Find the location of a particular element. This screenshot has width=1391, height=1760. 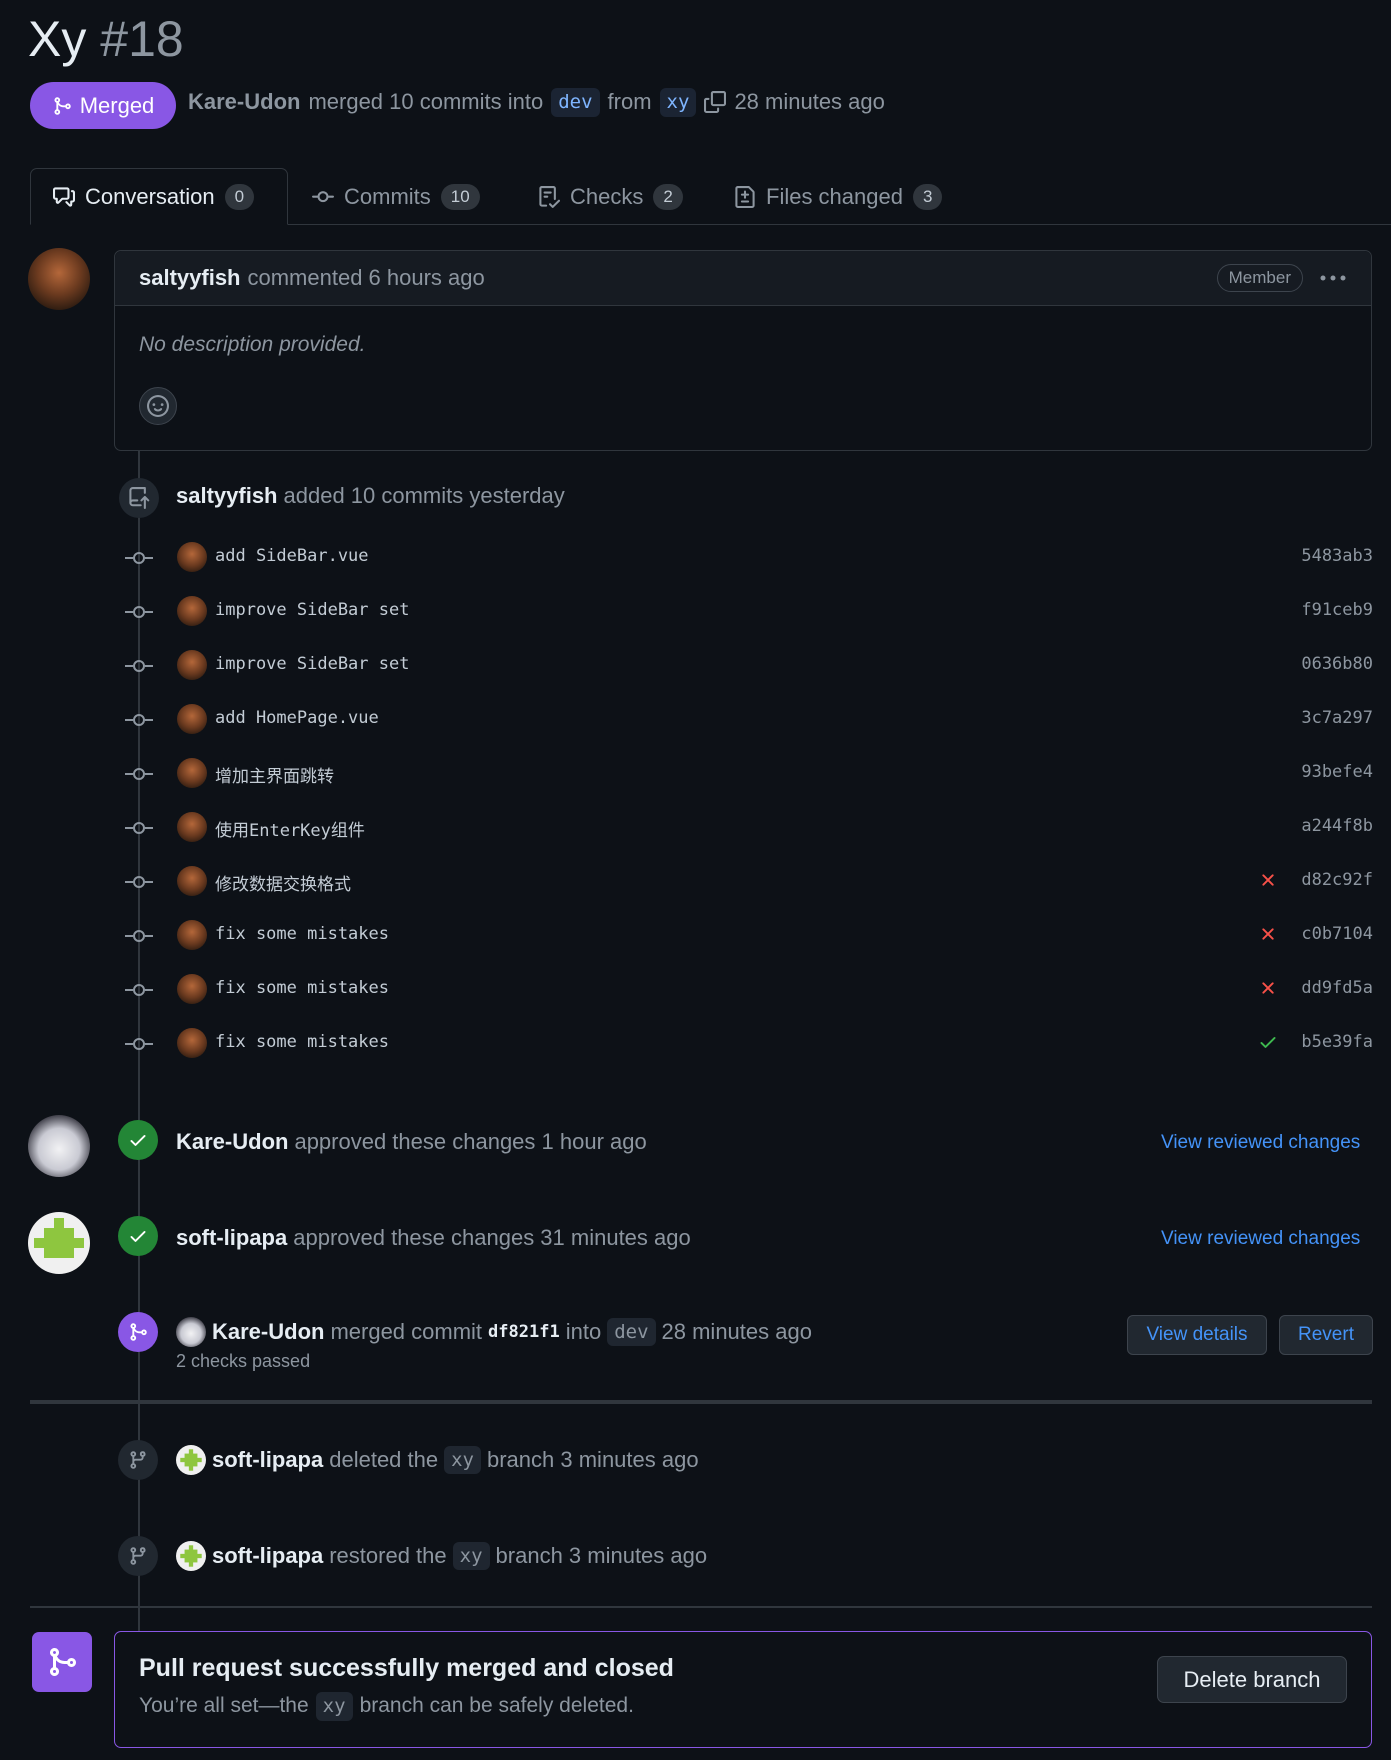

commit-sha: f91ceb9 is located at coordinates (1337, 610).